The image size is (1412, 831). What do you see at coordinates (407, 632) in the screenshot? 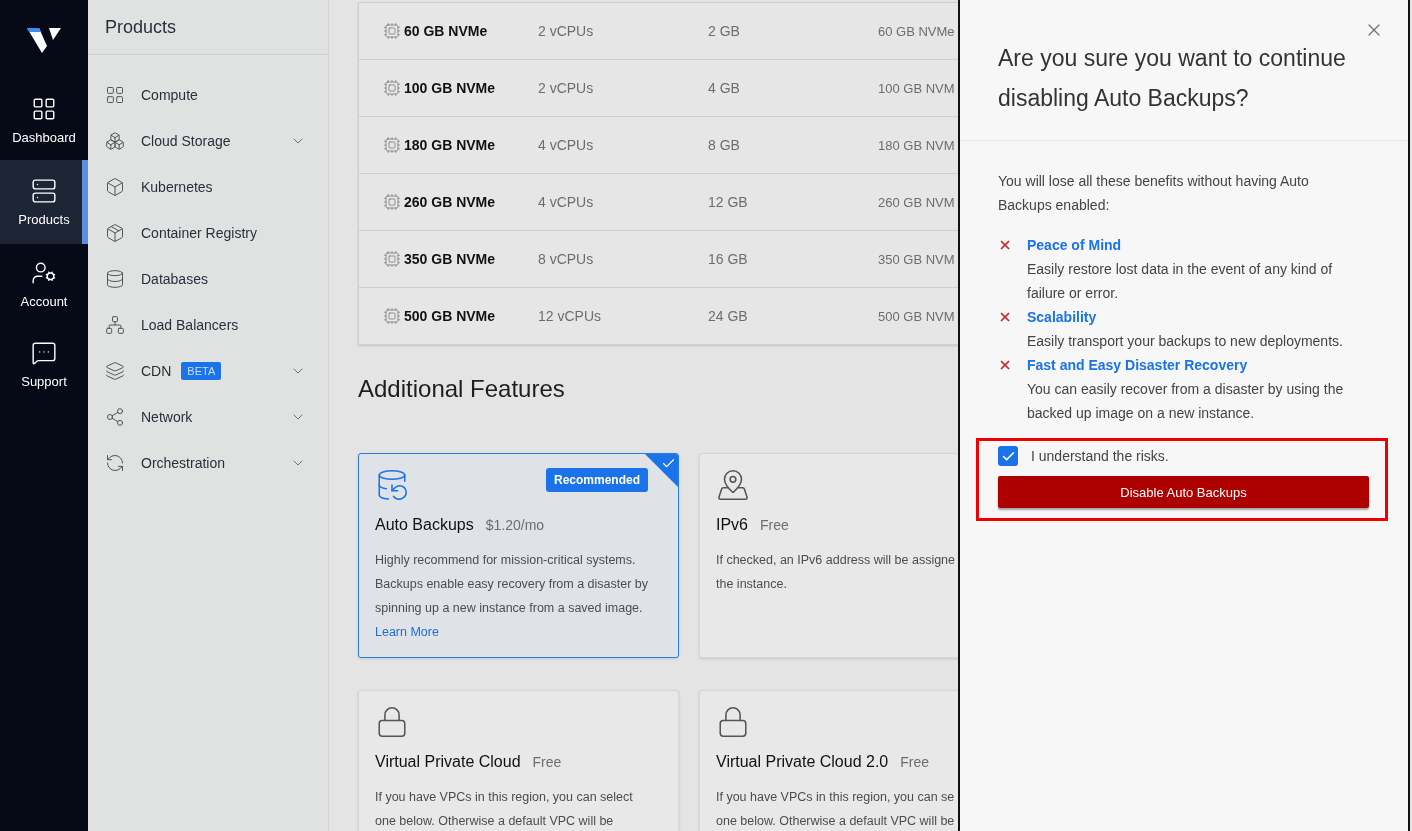
I see `learn-more-link: Learn More` at bounding box center [407, 632].